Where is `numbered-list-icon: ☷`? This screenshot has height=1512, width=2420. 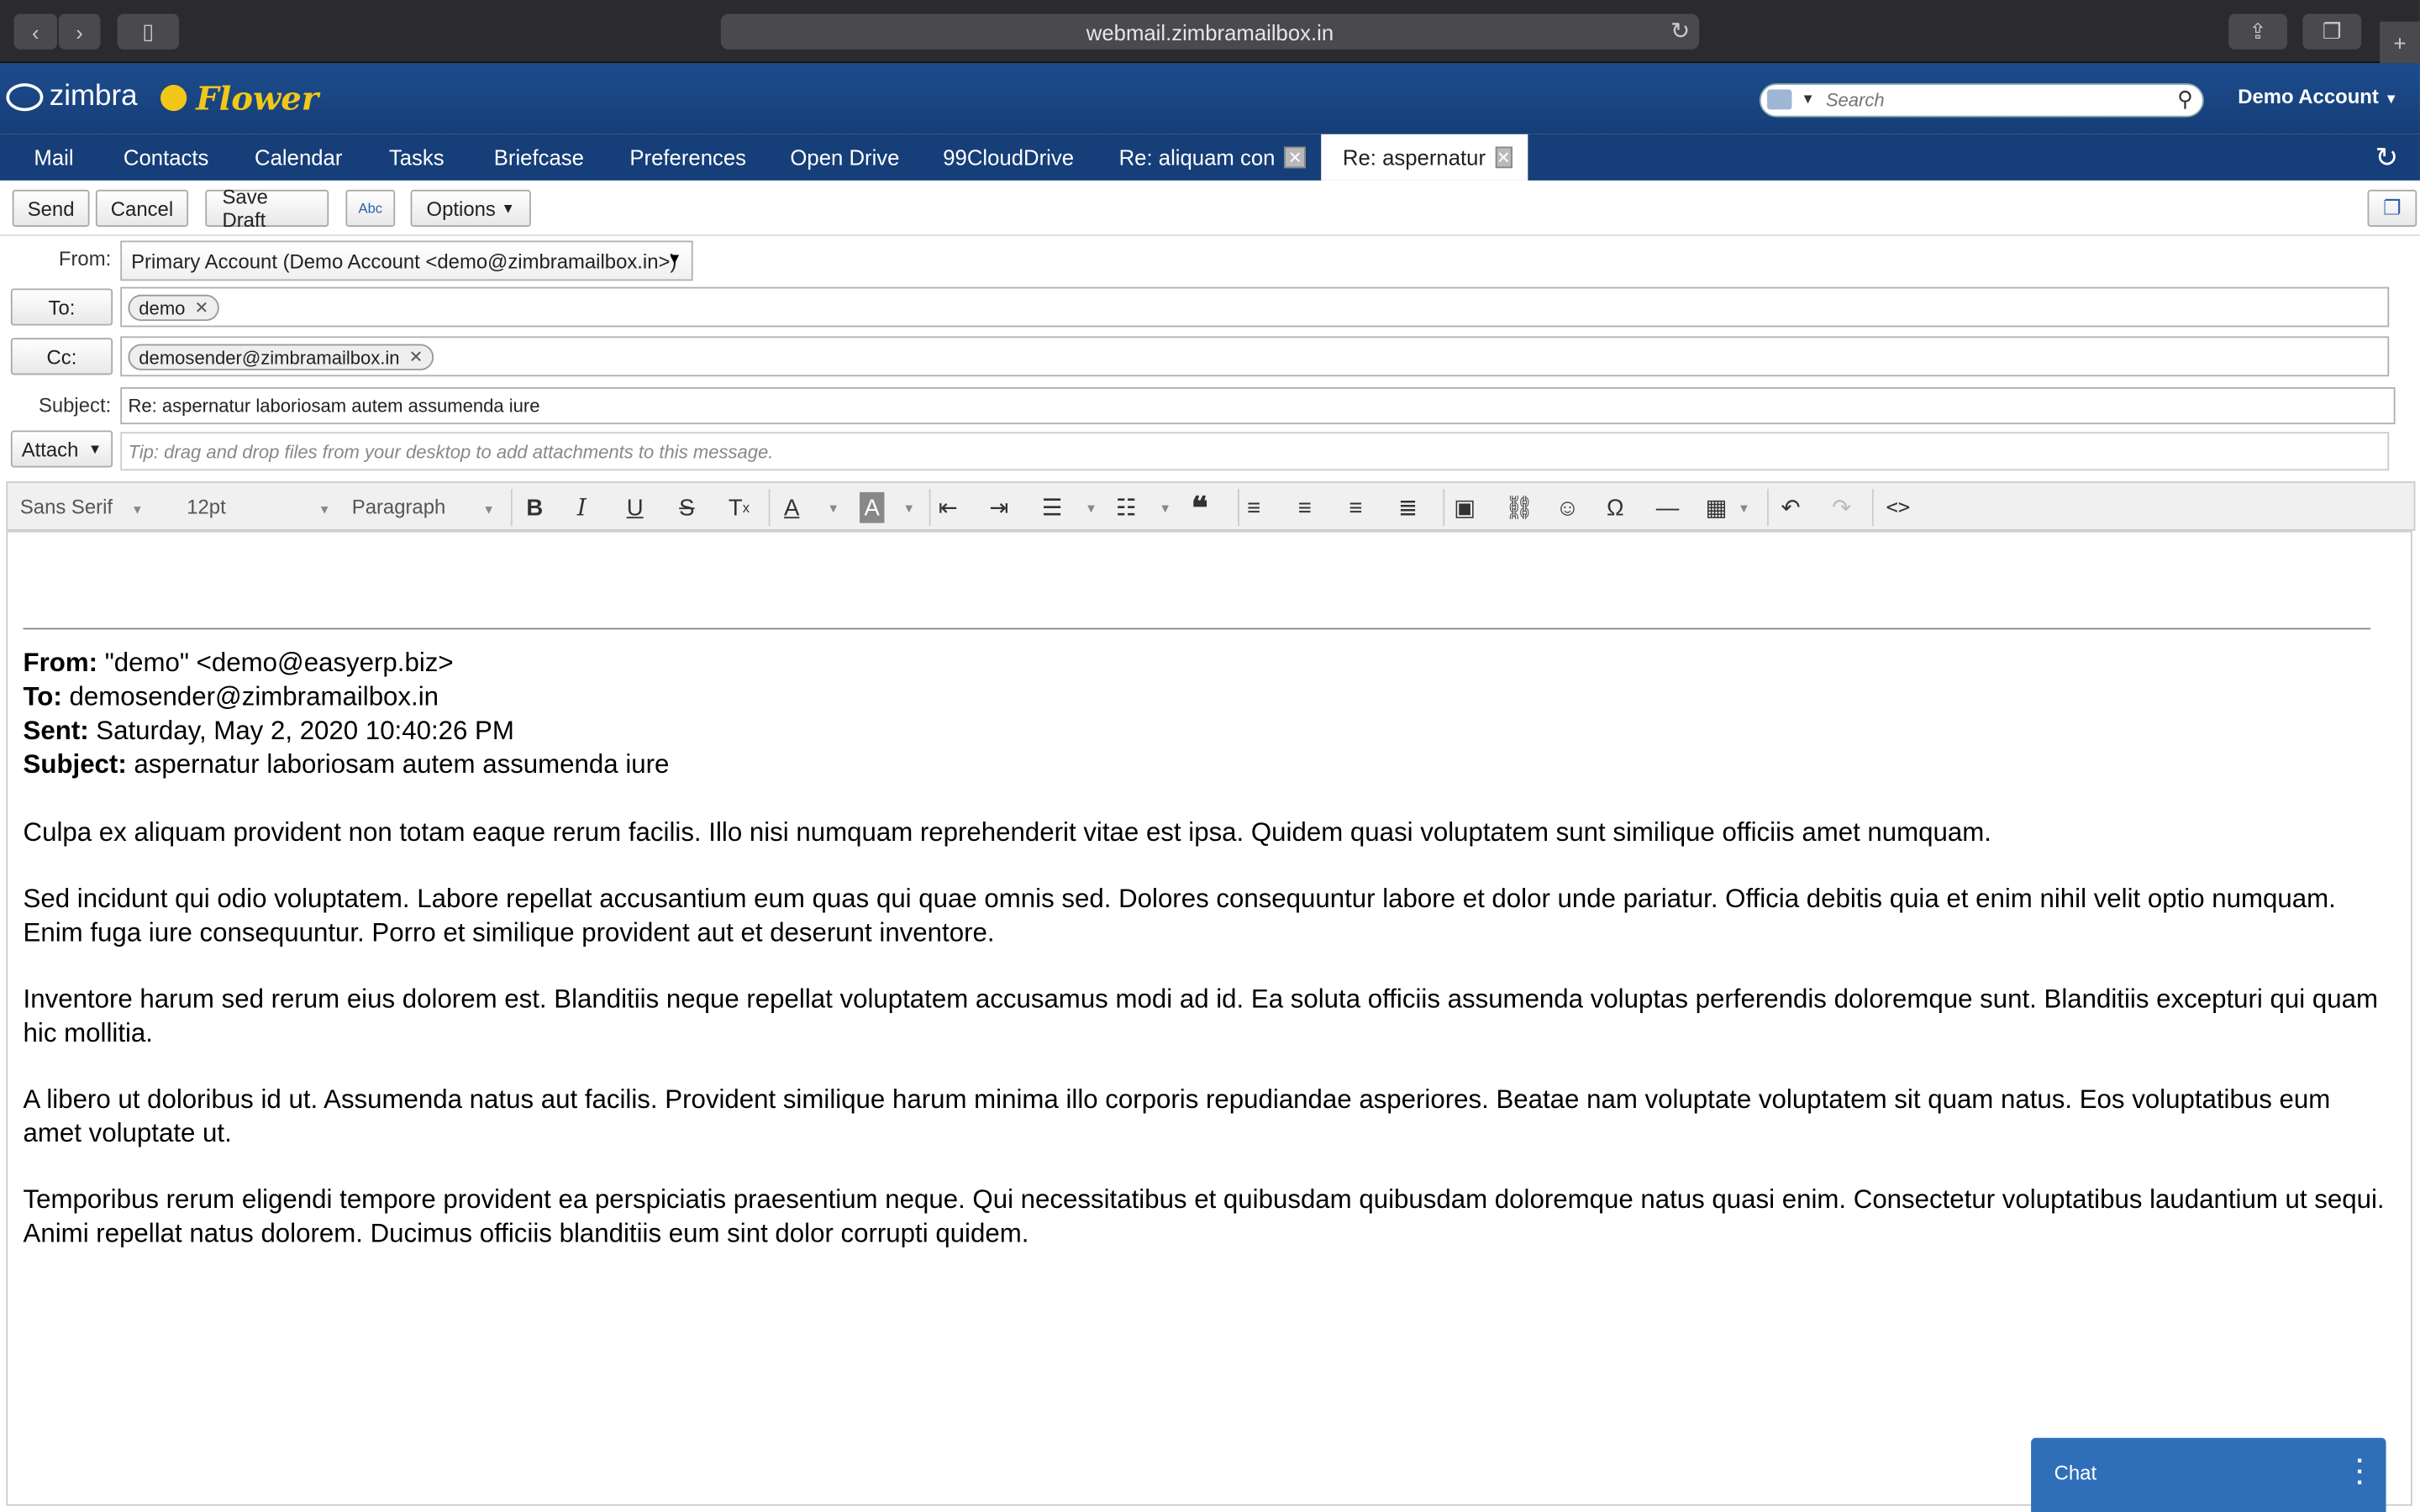
numbered-list-icon: ☷ is located at coordinates (1126, 507).